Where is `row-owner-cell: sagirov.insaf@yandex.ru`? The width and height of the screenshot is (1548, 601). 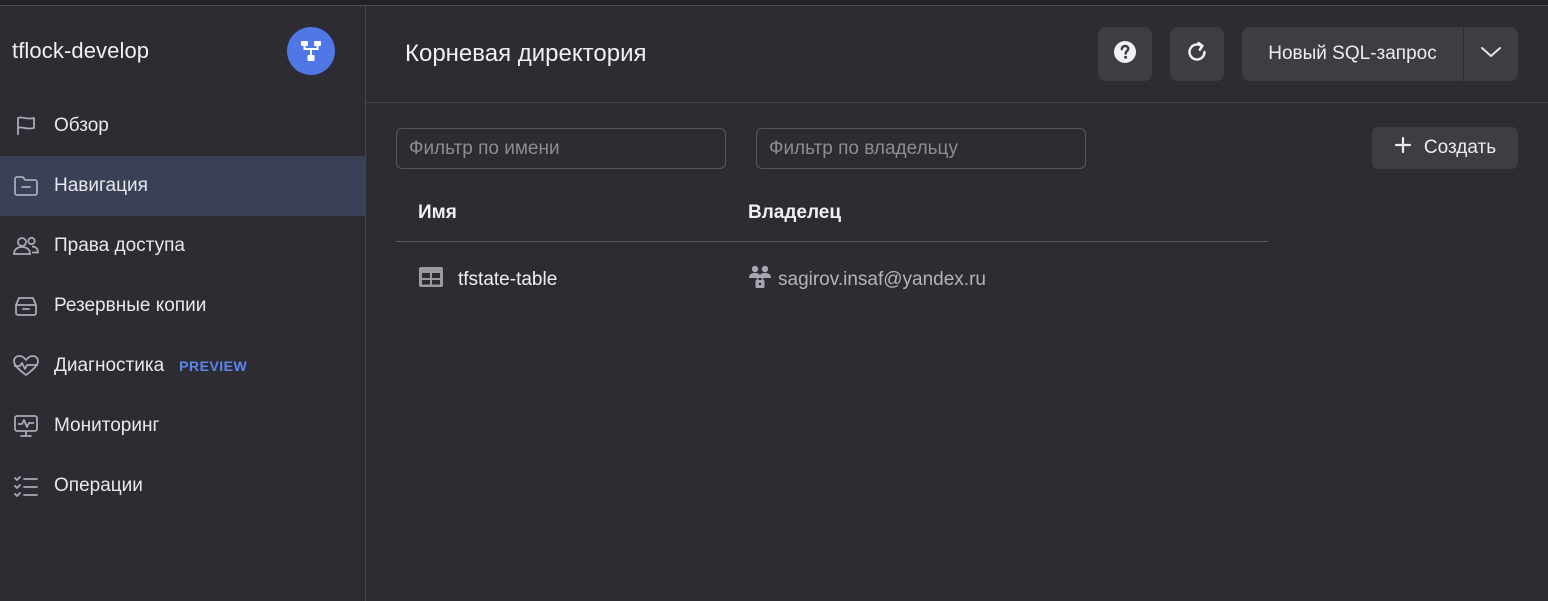 row-owner-cell: sagirov.insaf@yandex.ru is located at coordinates (867, 280).